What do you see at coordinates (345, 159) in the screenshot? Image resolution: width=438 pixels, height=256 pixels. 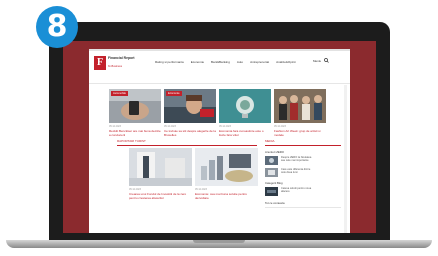 I see `page-scrollbar` at bounding box center [345, 159].